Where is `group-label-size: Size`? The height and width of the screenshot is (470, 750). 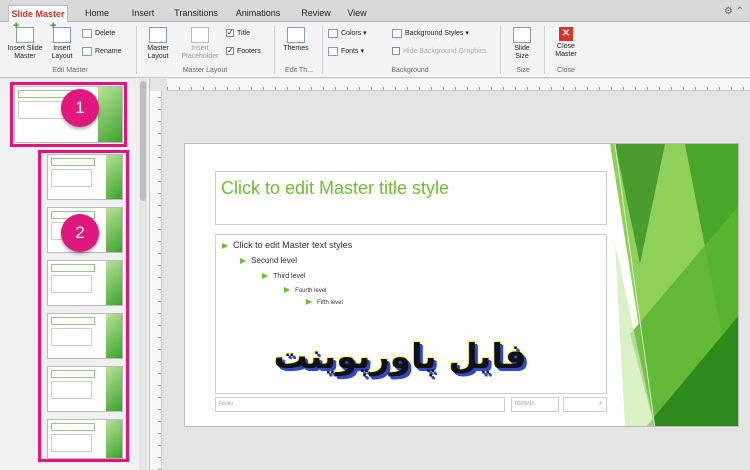
group-label-size: Size is located at coordinates (523, 70).